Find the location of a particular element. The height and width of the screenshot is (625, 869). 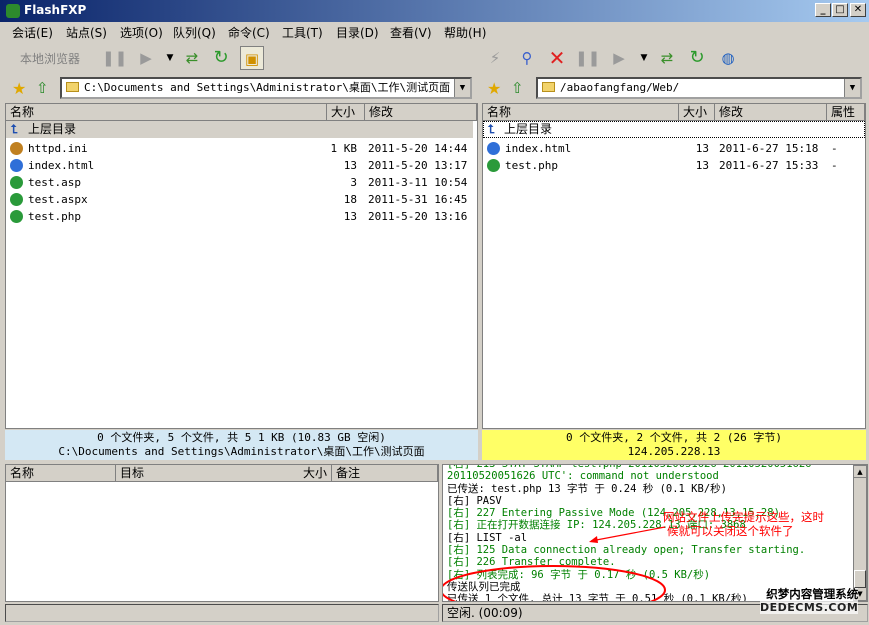

status-bar-left is located at coordinates (222, 613).